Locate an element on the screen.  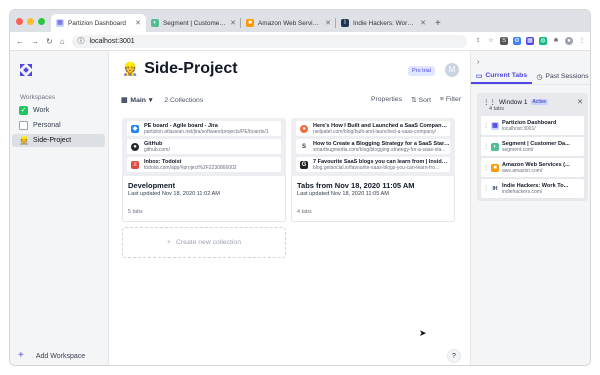
browser-tab-partizion: ▦ Partizion Dashboard ✕ is located at coordinates (98, 23).